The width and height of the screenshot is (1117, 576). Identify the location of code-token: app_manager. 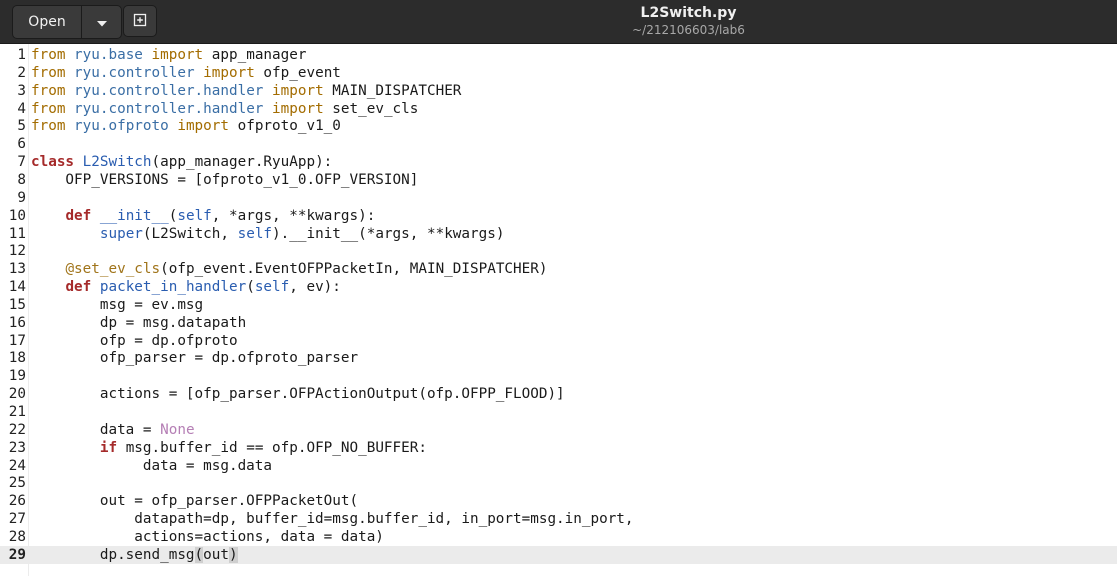
(255, 55).